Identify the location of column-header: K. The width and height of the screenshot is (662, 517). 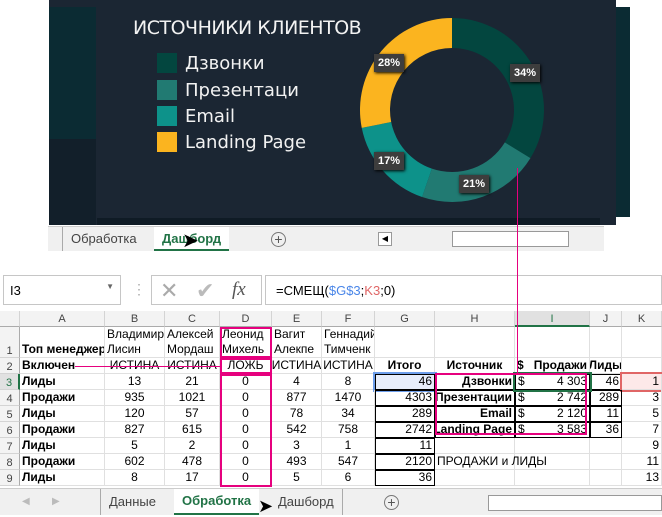
(642, 319).